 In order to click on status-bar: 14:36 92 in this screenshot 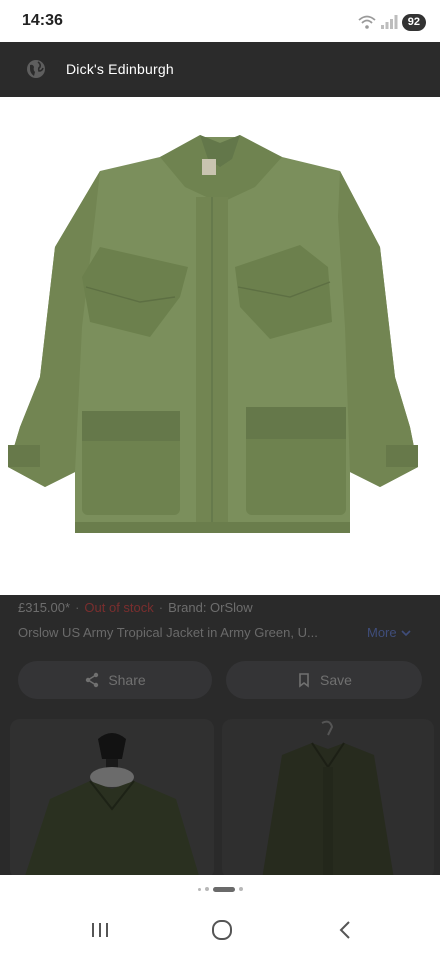, I will do `click(220, 21)`.